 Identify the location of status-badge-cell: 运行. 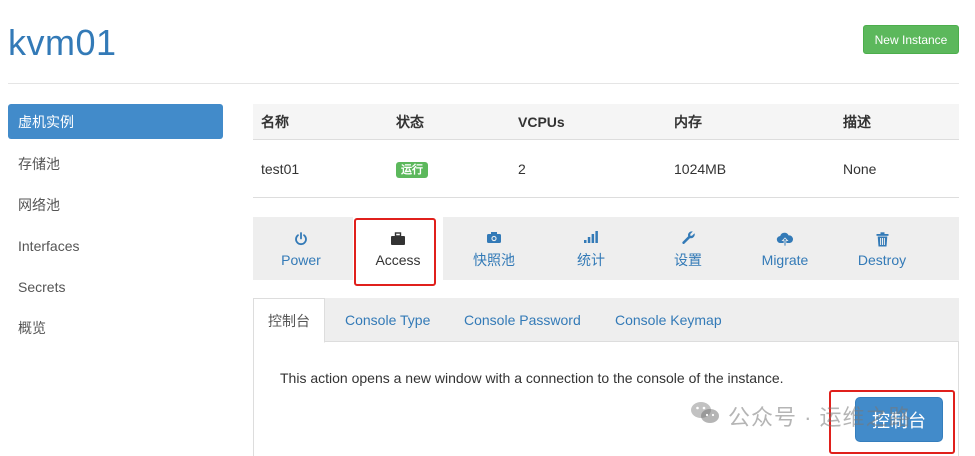
(412, 169).